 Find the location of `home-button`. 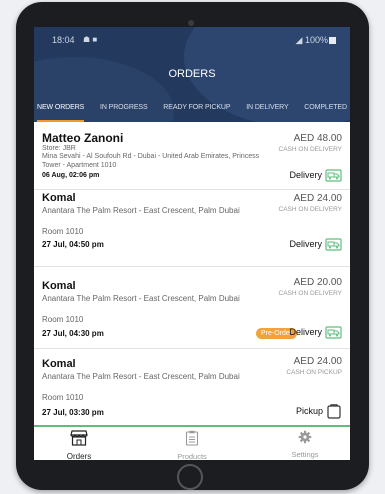

home-button is located at coordinates (190, 477).